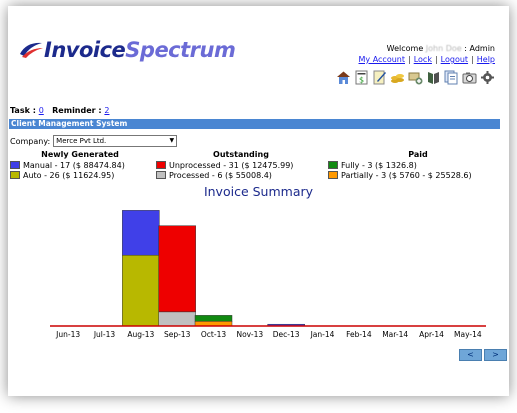 The height and width of the screenshot is (413, 517). I want to click on x-tick-label: Oct-13, so click(213, 334).